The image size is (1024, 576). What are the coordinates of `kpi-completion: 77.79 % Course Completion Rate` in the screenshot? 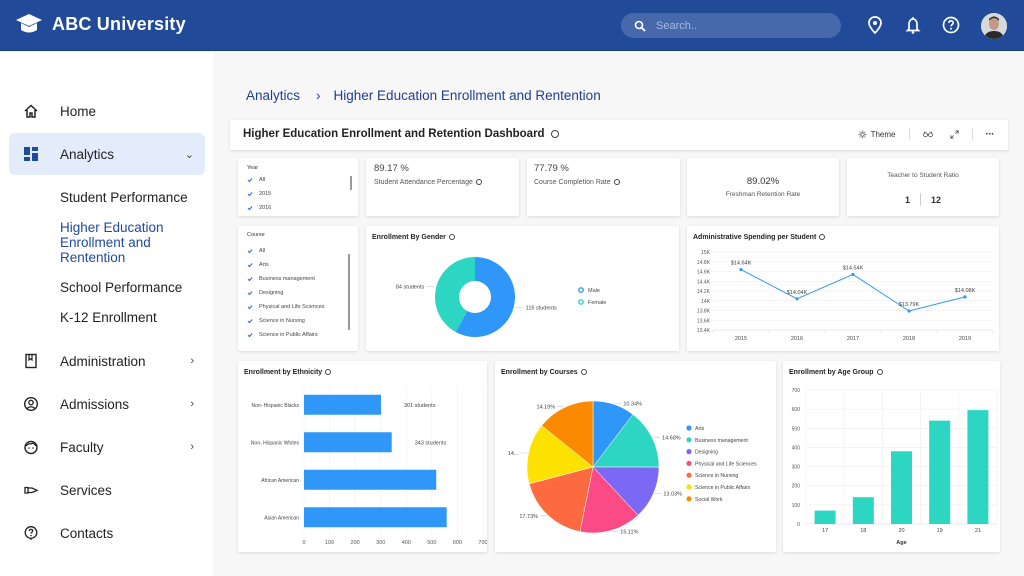 It's located at (603, 187).